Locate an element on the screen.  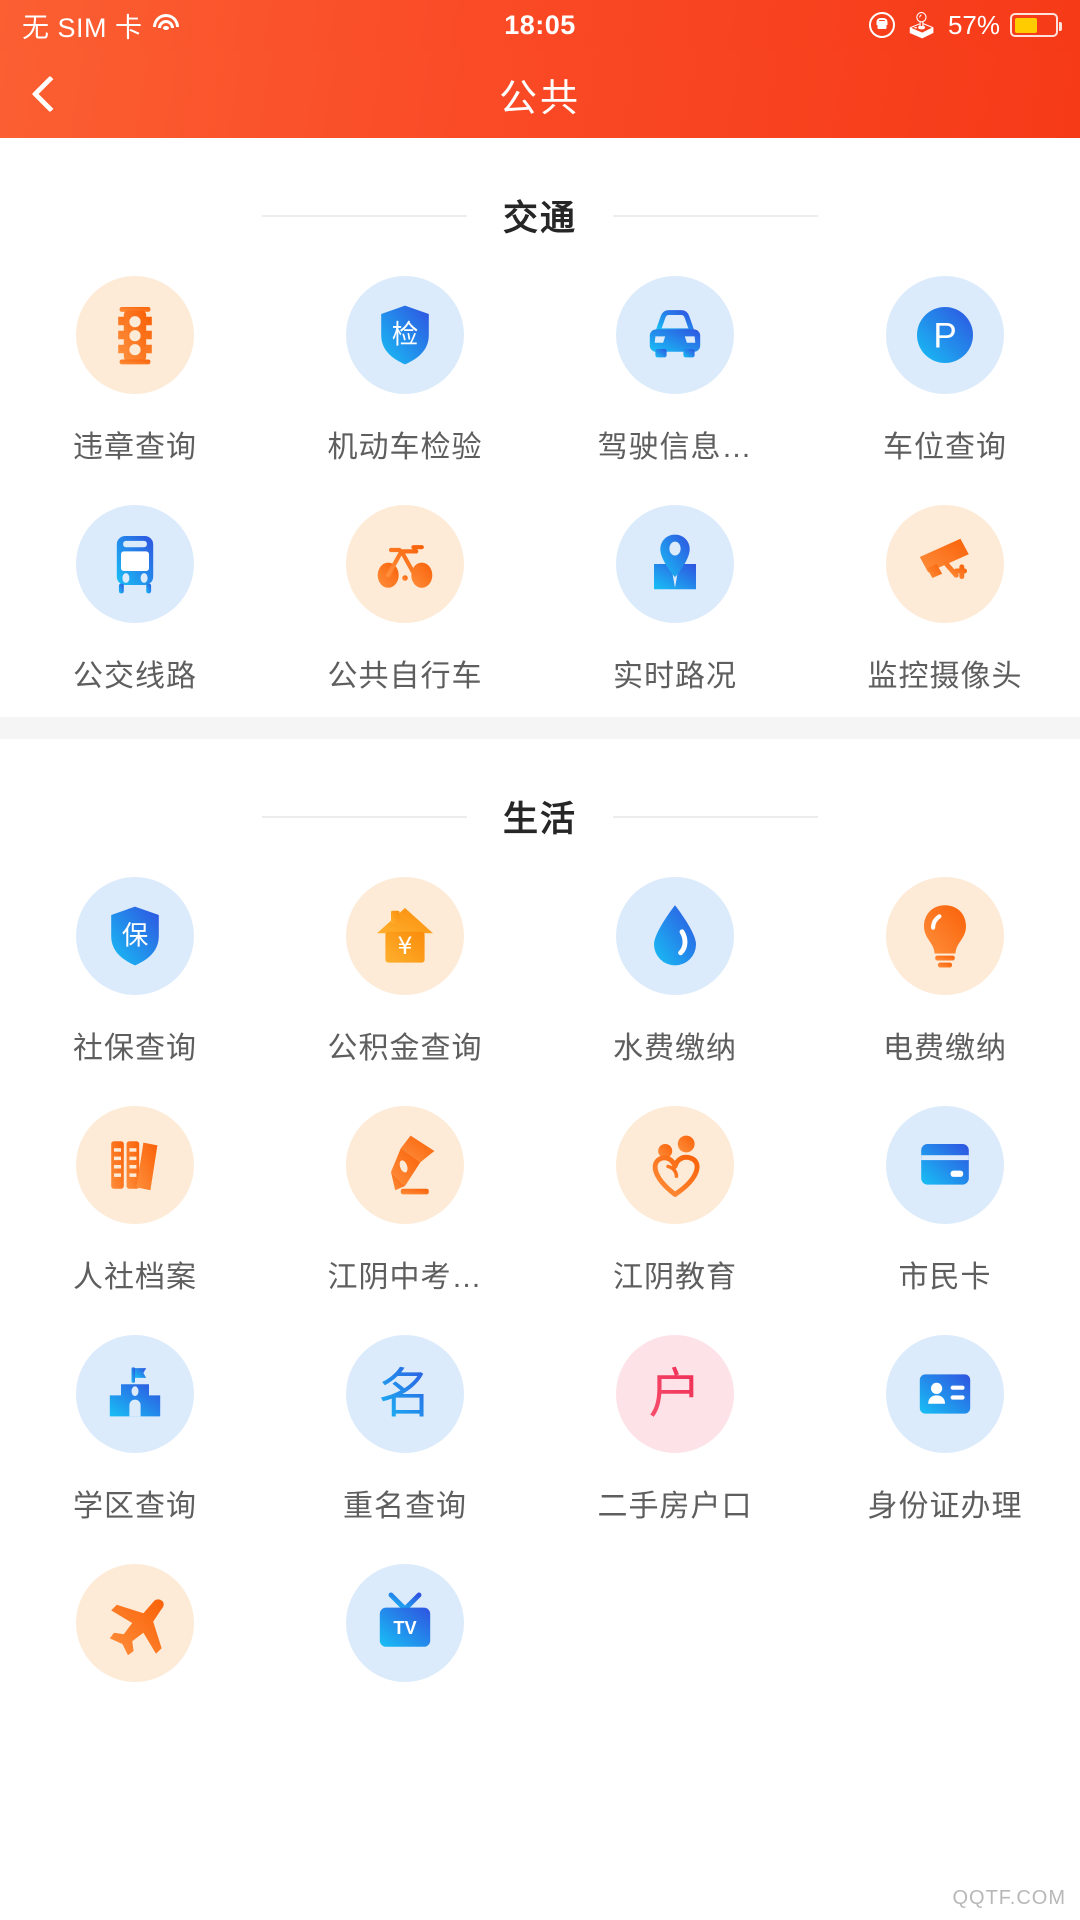
back-button is located at coordinates (50, 94).